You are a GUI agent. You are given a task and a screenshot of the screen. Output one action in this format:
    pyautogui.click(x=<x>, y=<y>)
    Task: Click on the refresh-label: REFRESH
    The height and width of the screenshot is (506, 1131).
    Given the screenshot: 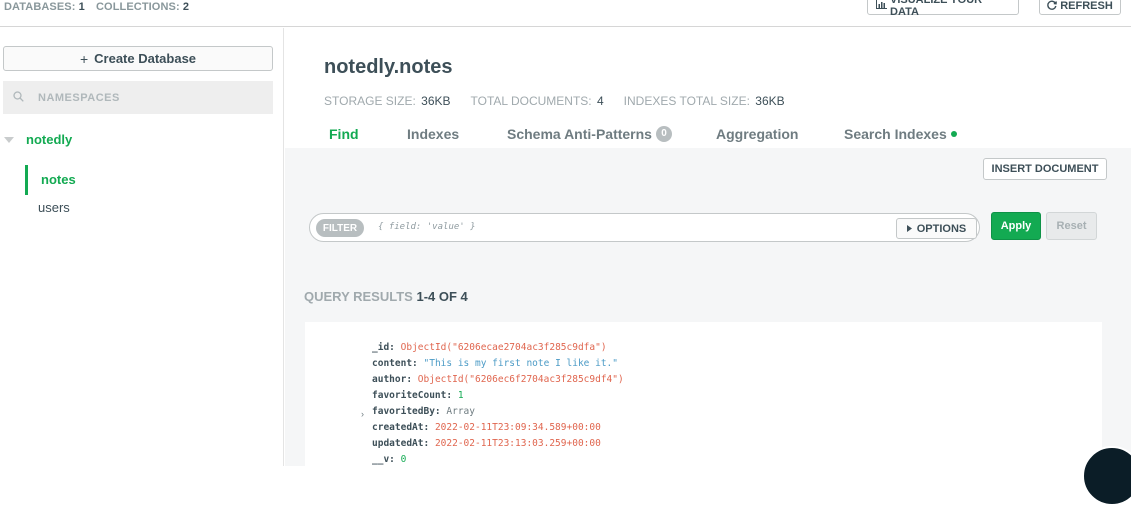 What is the action you would take?
    pyautogui.click(x=1086, y=6)
    